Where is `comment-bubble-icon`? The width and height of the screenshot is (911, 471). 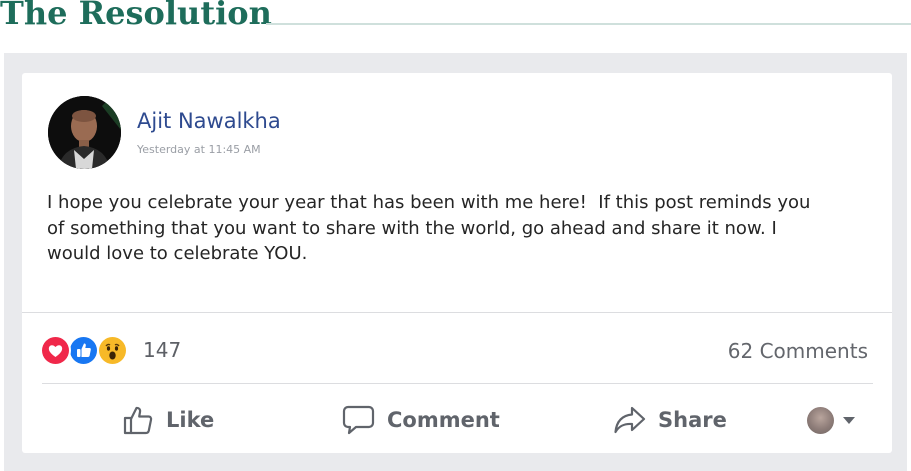 comment-bubble-icon is located at coordinates (358, 420).